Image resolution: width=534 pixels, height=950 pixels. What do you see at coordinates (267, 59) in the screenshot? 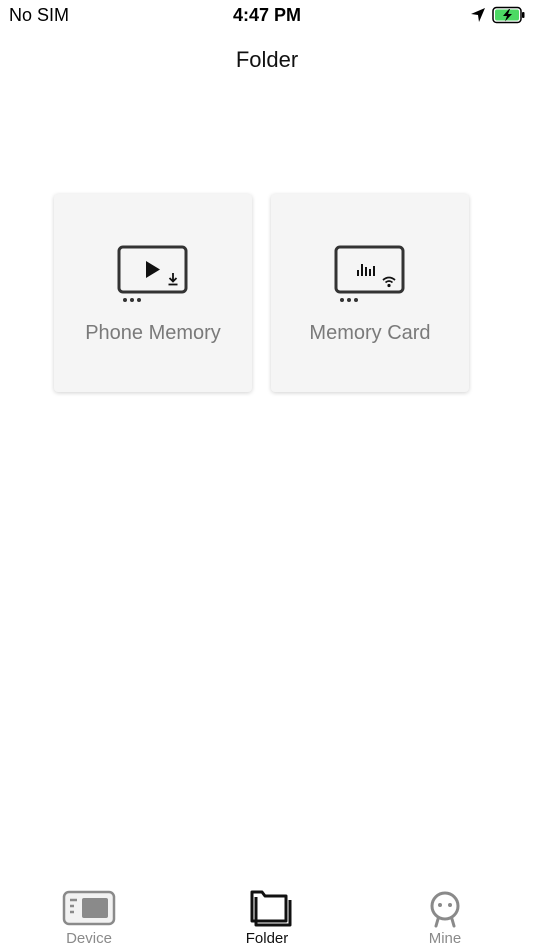
I see `page-title: Folder` at bounding box center [267, 59].